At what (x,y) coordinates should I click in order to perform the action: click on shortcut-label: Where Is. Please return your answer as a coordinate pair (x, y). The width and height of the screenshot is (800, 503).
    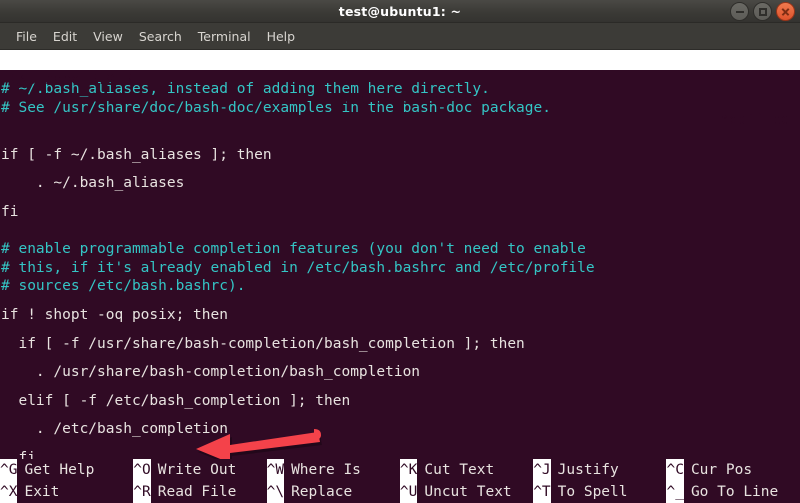
    Looking at the image, I should click on (326, 470).